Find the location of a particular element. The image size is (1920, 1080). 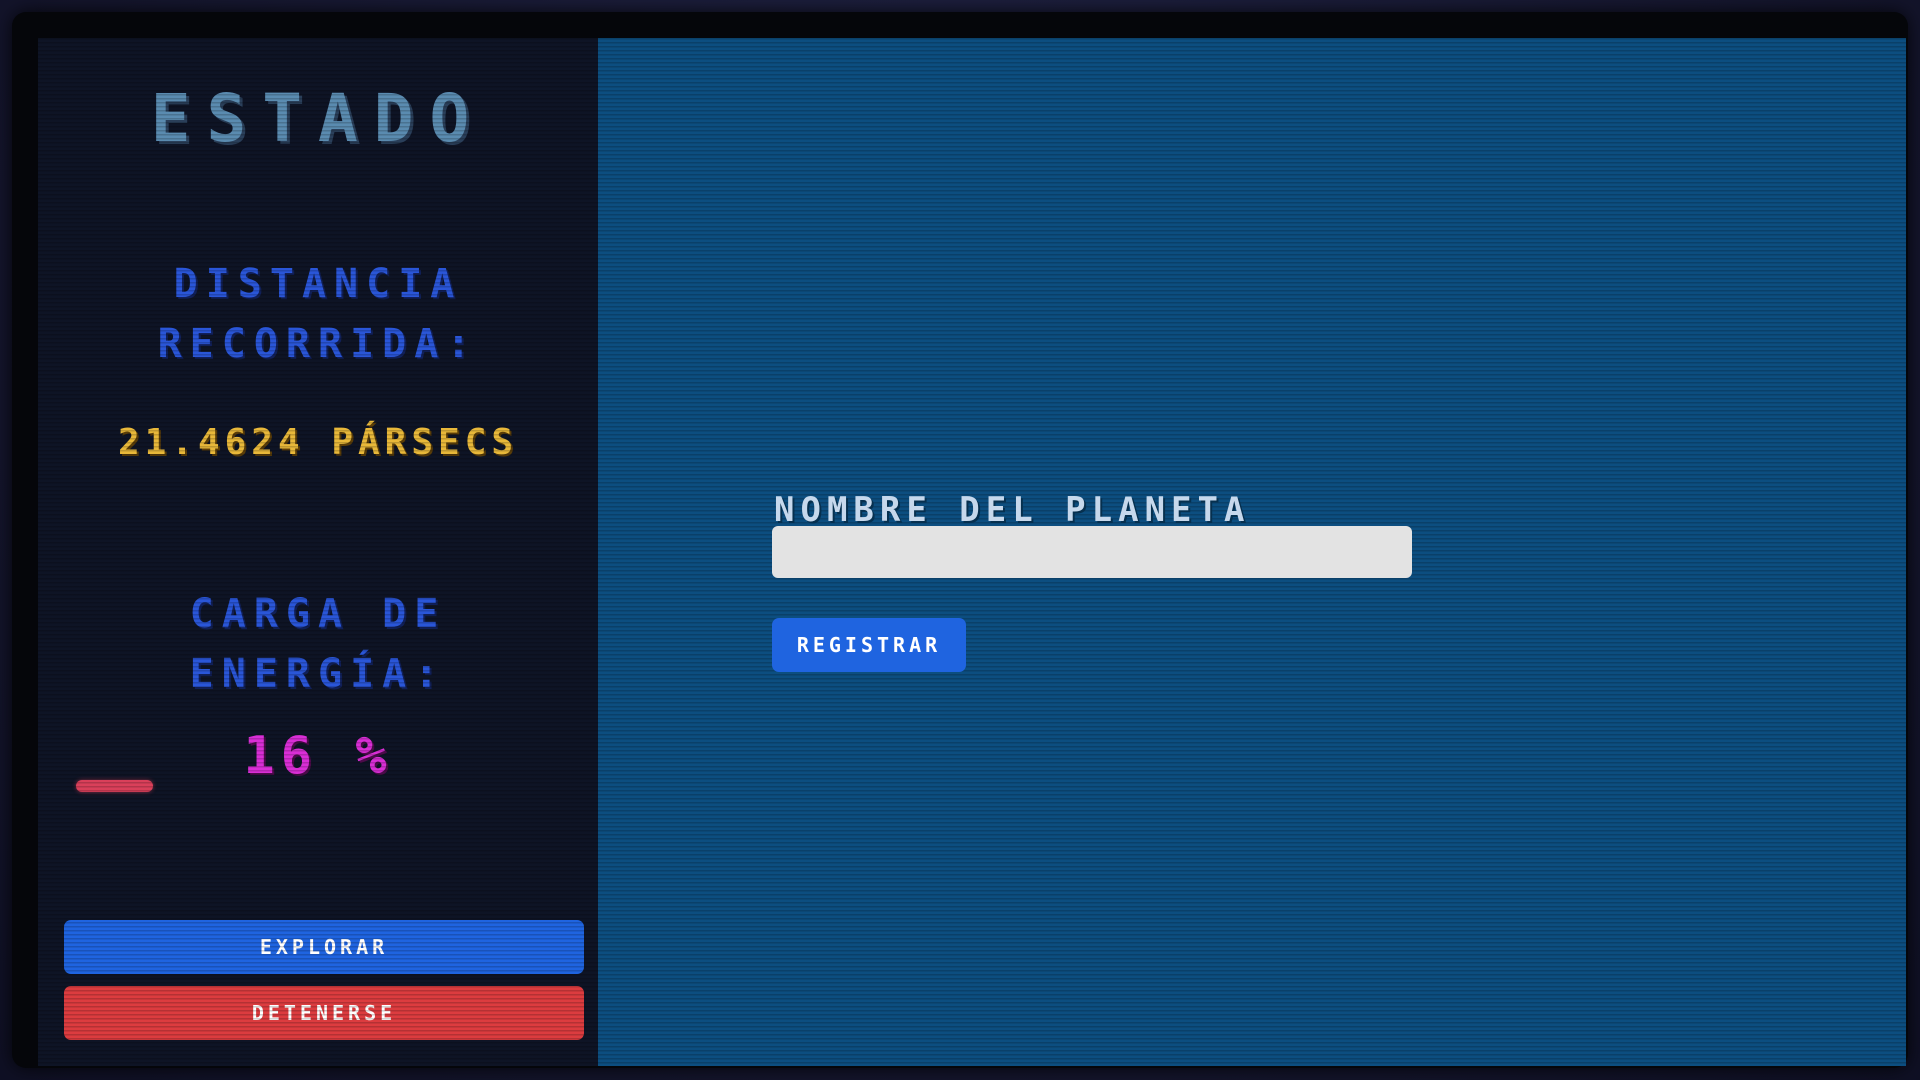

status-title: ESTADO is located at coordinates (318, 118).